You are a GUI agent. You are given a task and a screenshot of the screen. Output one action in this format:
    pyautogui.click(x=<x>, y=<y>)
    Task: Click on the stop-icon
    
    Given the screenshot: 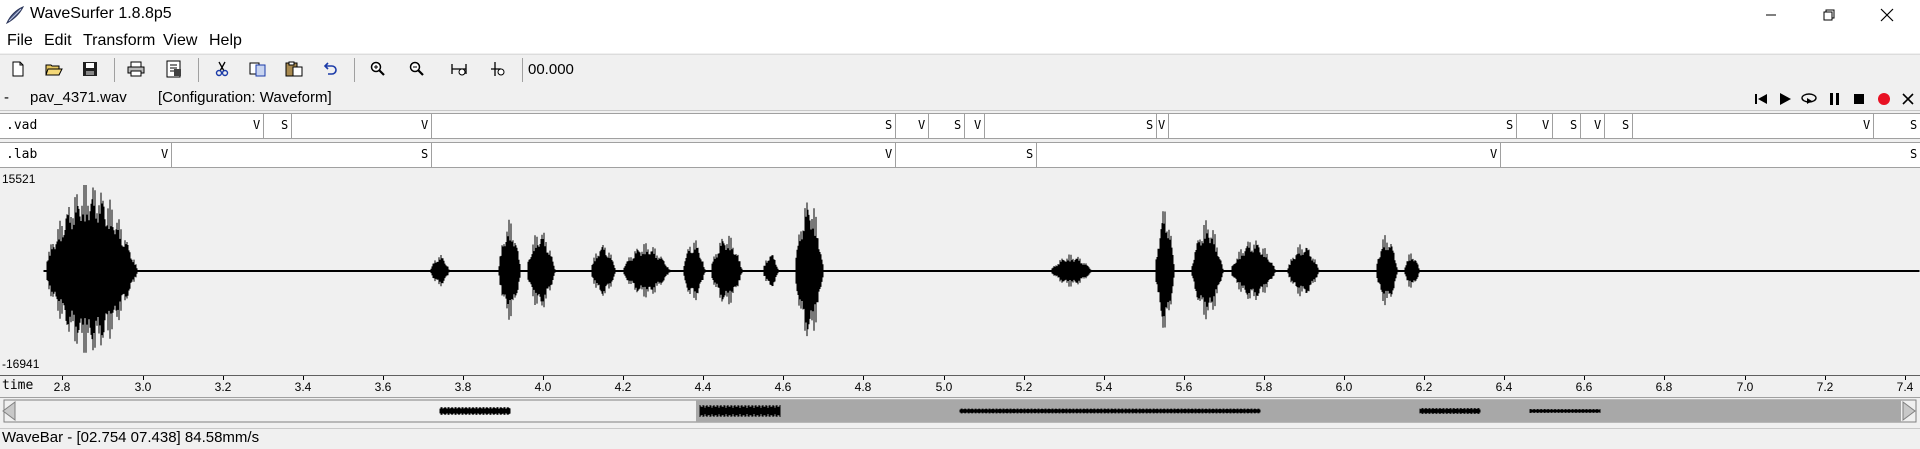 What is the action you would take?
    pyautogui.click(x=1859, y=99)
    